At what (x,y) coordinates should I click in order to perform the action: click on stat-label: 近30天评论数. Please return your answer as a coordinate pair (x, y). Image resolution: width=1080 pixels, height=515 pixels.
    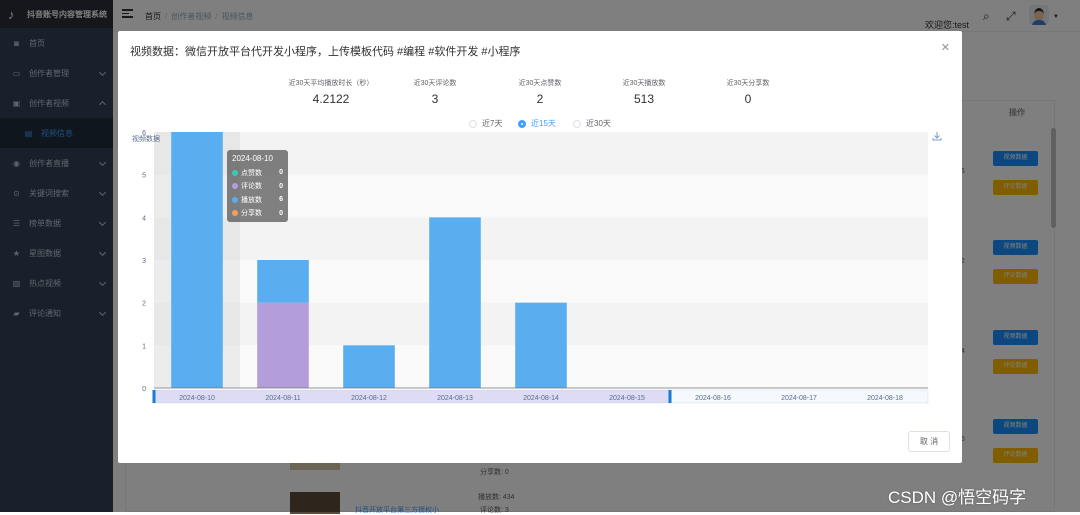
    Looking at the image, I should click on (435, 83).